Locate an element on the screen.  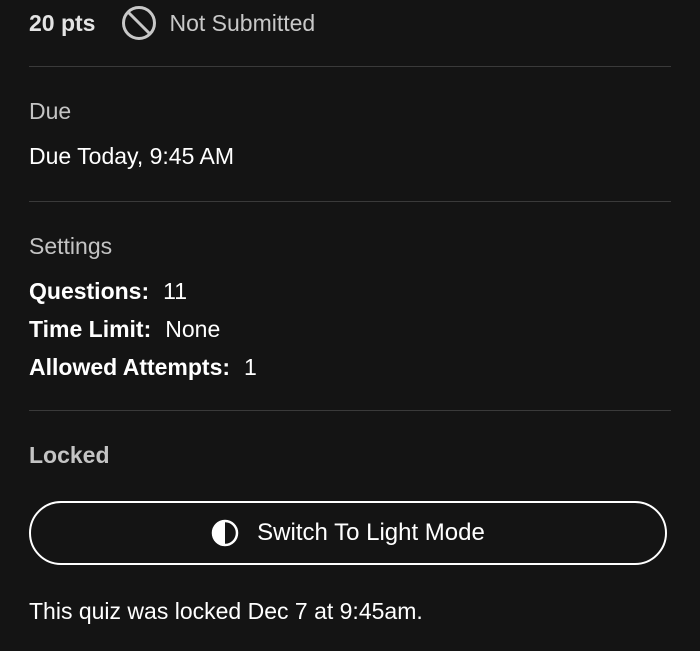
not-submitted-icon is located at coordinates (139, 23).